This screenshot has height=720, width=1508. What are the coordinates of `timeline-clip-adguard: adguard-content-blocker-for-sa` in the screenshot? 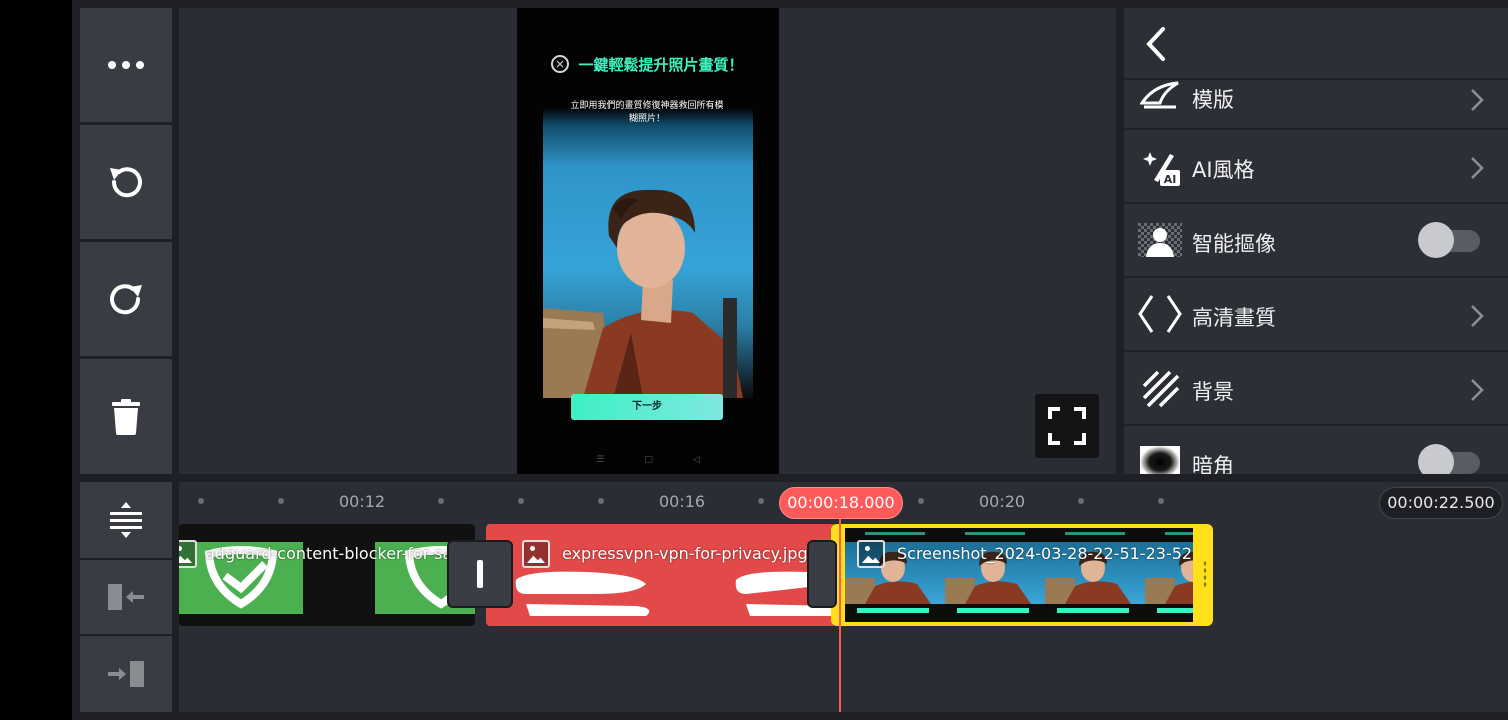 It's located at (327, 575).